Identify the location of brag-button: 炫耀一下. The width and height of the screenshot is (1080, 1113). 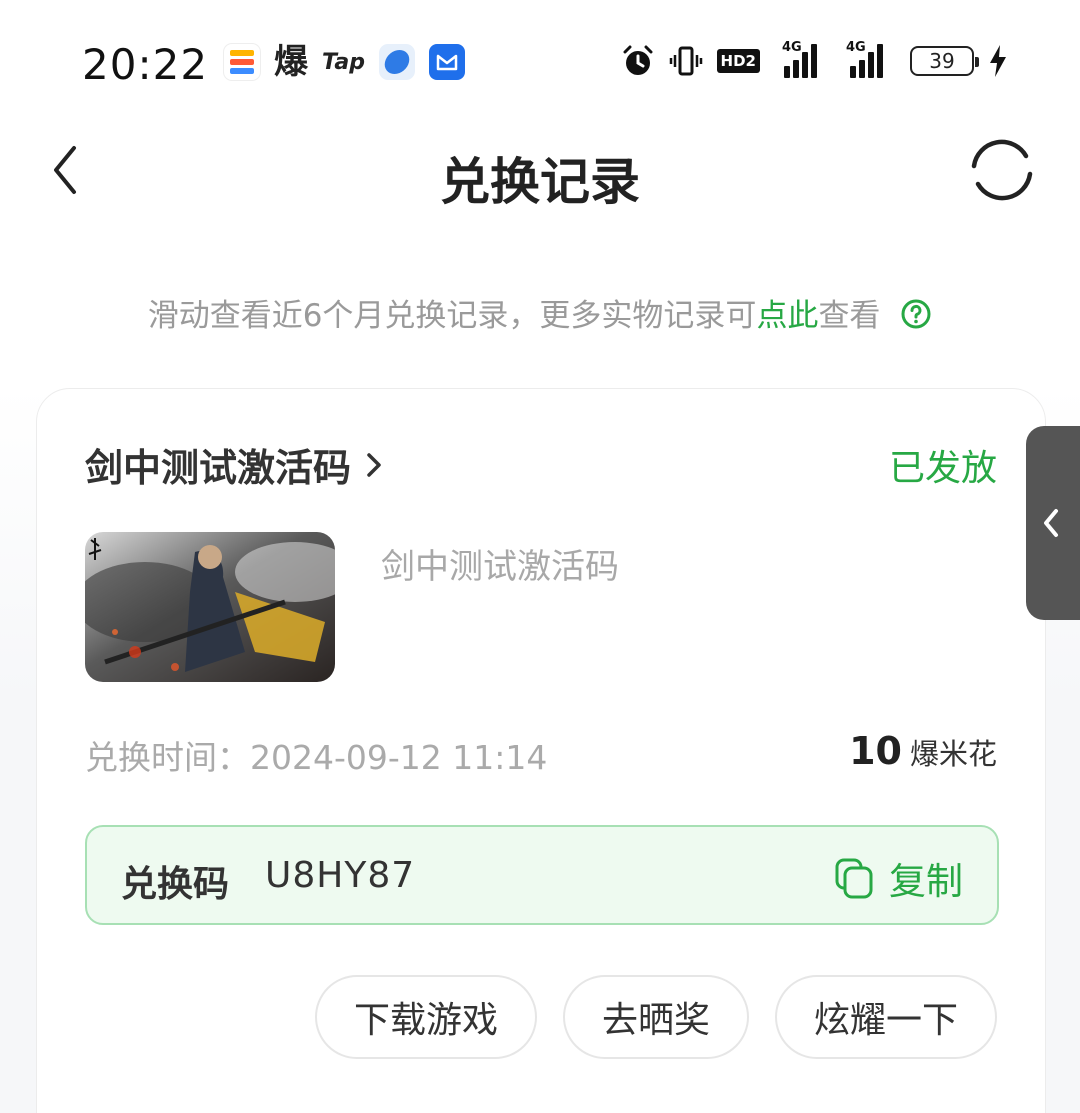
(886, 1017).